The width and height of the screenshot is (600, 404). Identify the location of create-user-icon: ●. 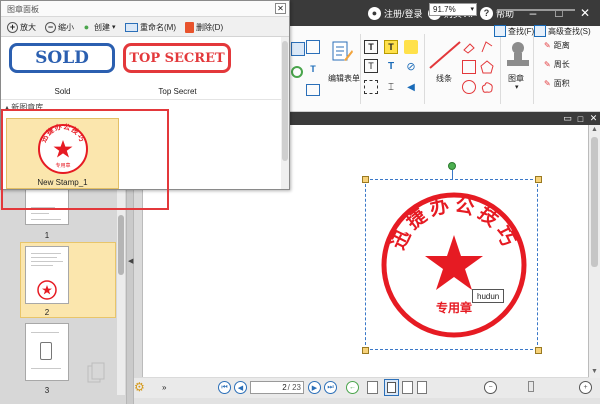
(86, 27).